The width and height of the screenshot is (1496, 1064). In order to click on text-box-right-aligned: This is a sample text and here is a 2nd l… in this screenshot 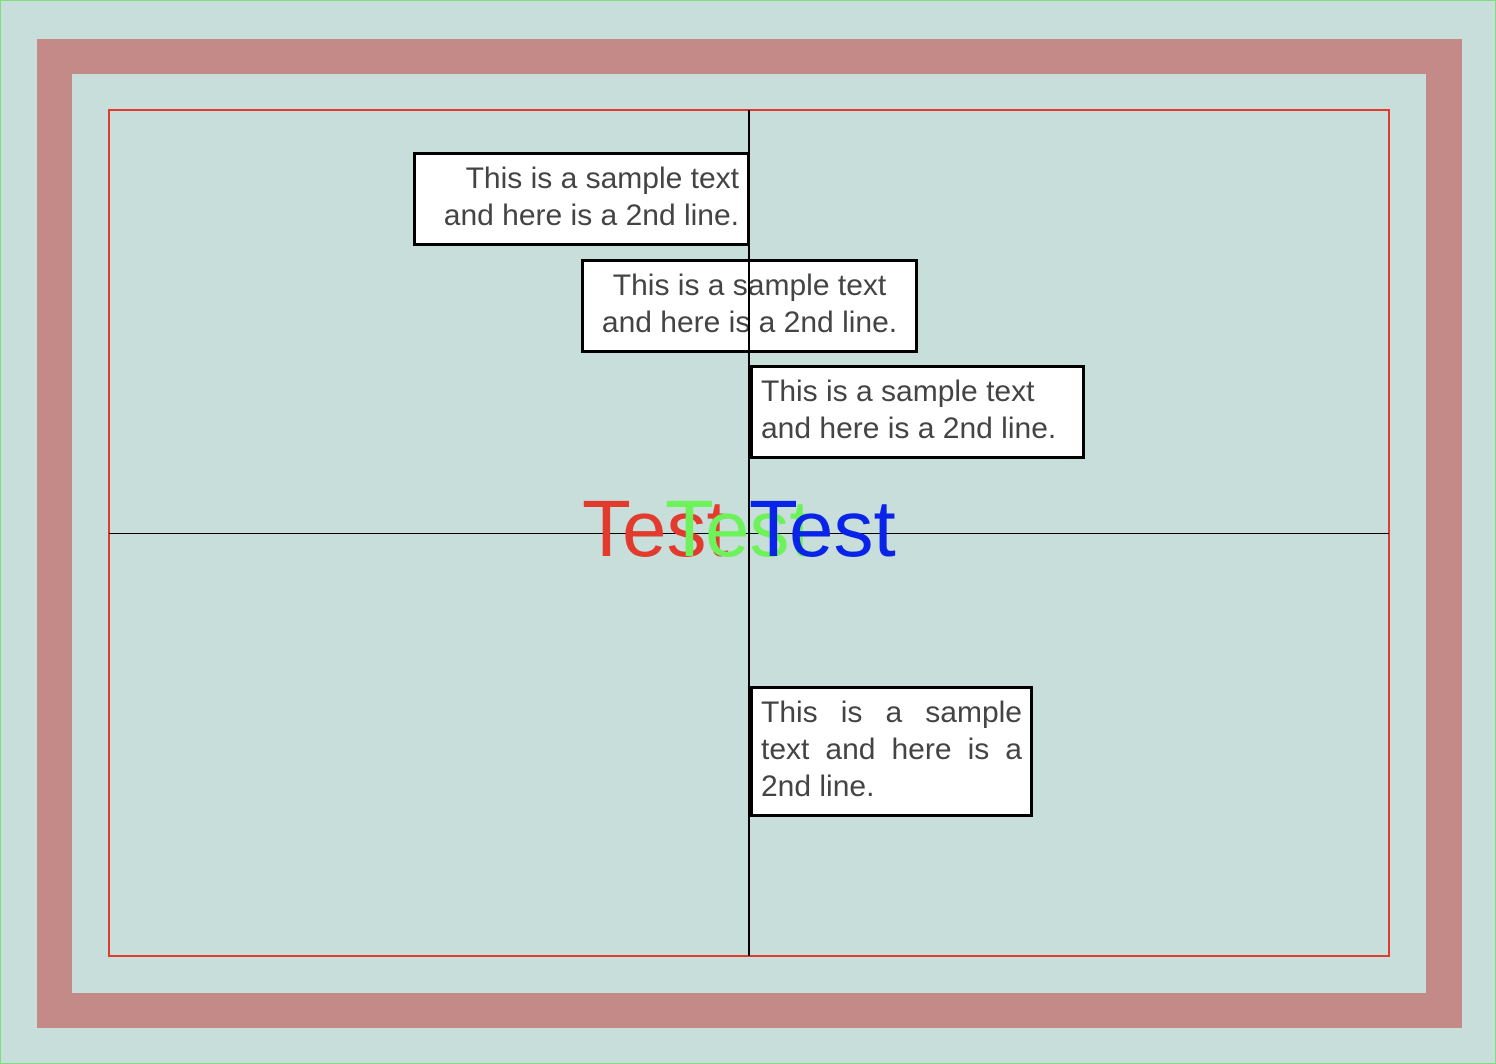, I will do `click(581, 199)`.